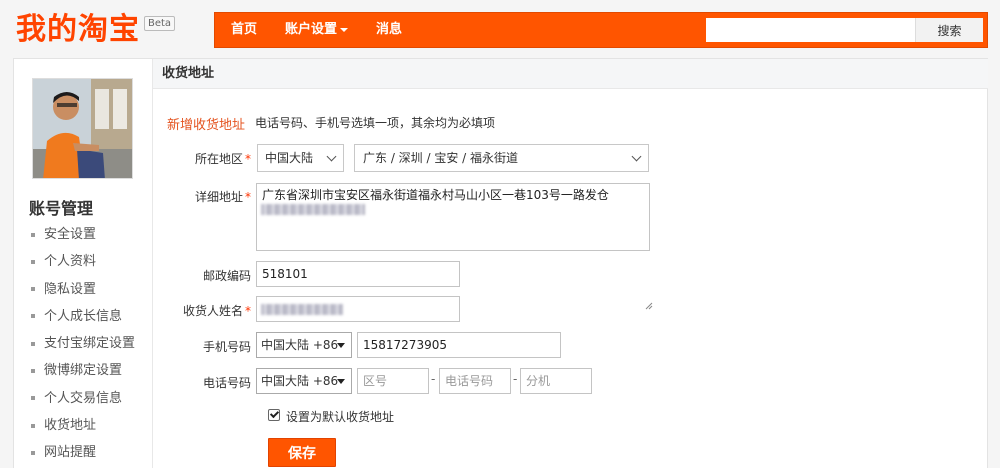 This screenshot has width=1000, height=468. What do you see at coordinates (90, 344) in the screenshot?
I see `sidebar-item-label: 支付宝绑定设置` at bounding box center [90, 344].